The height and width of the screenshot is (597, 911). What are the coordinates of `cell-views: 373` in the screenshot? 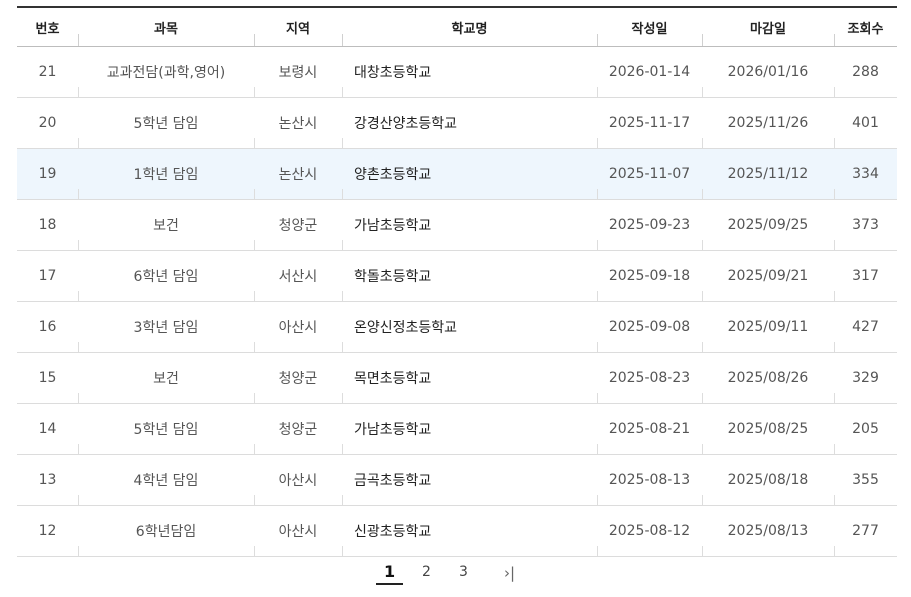 It's located at (865, 225).